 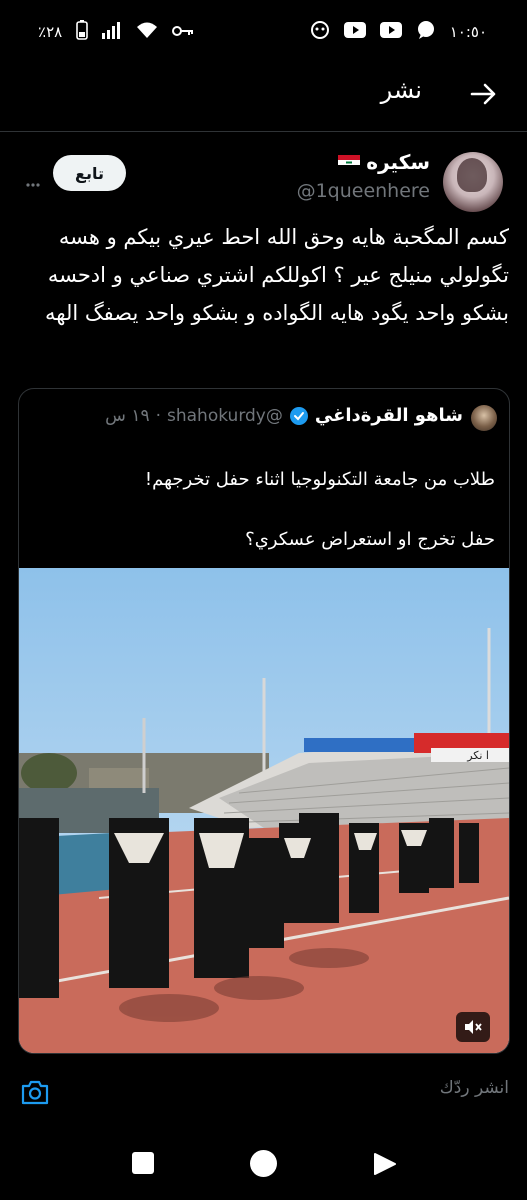 What do you see at coordinates (263, 131) in the screenshot?
I see `header-divider` at bounding box center [263, 131].